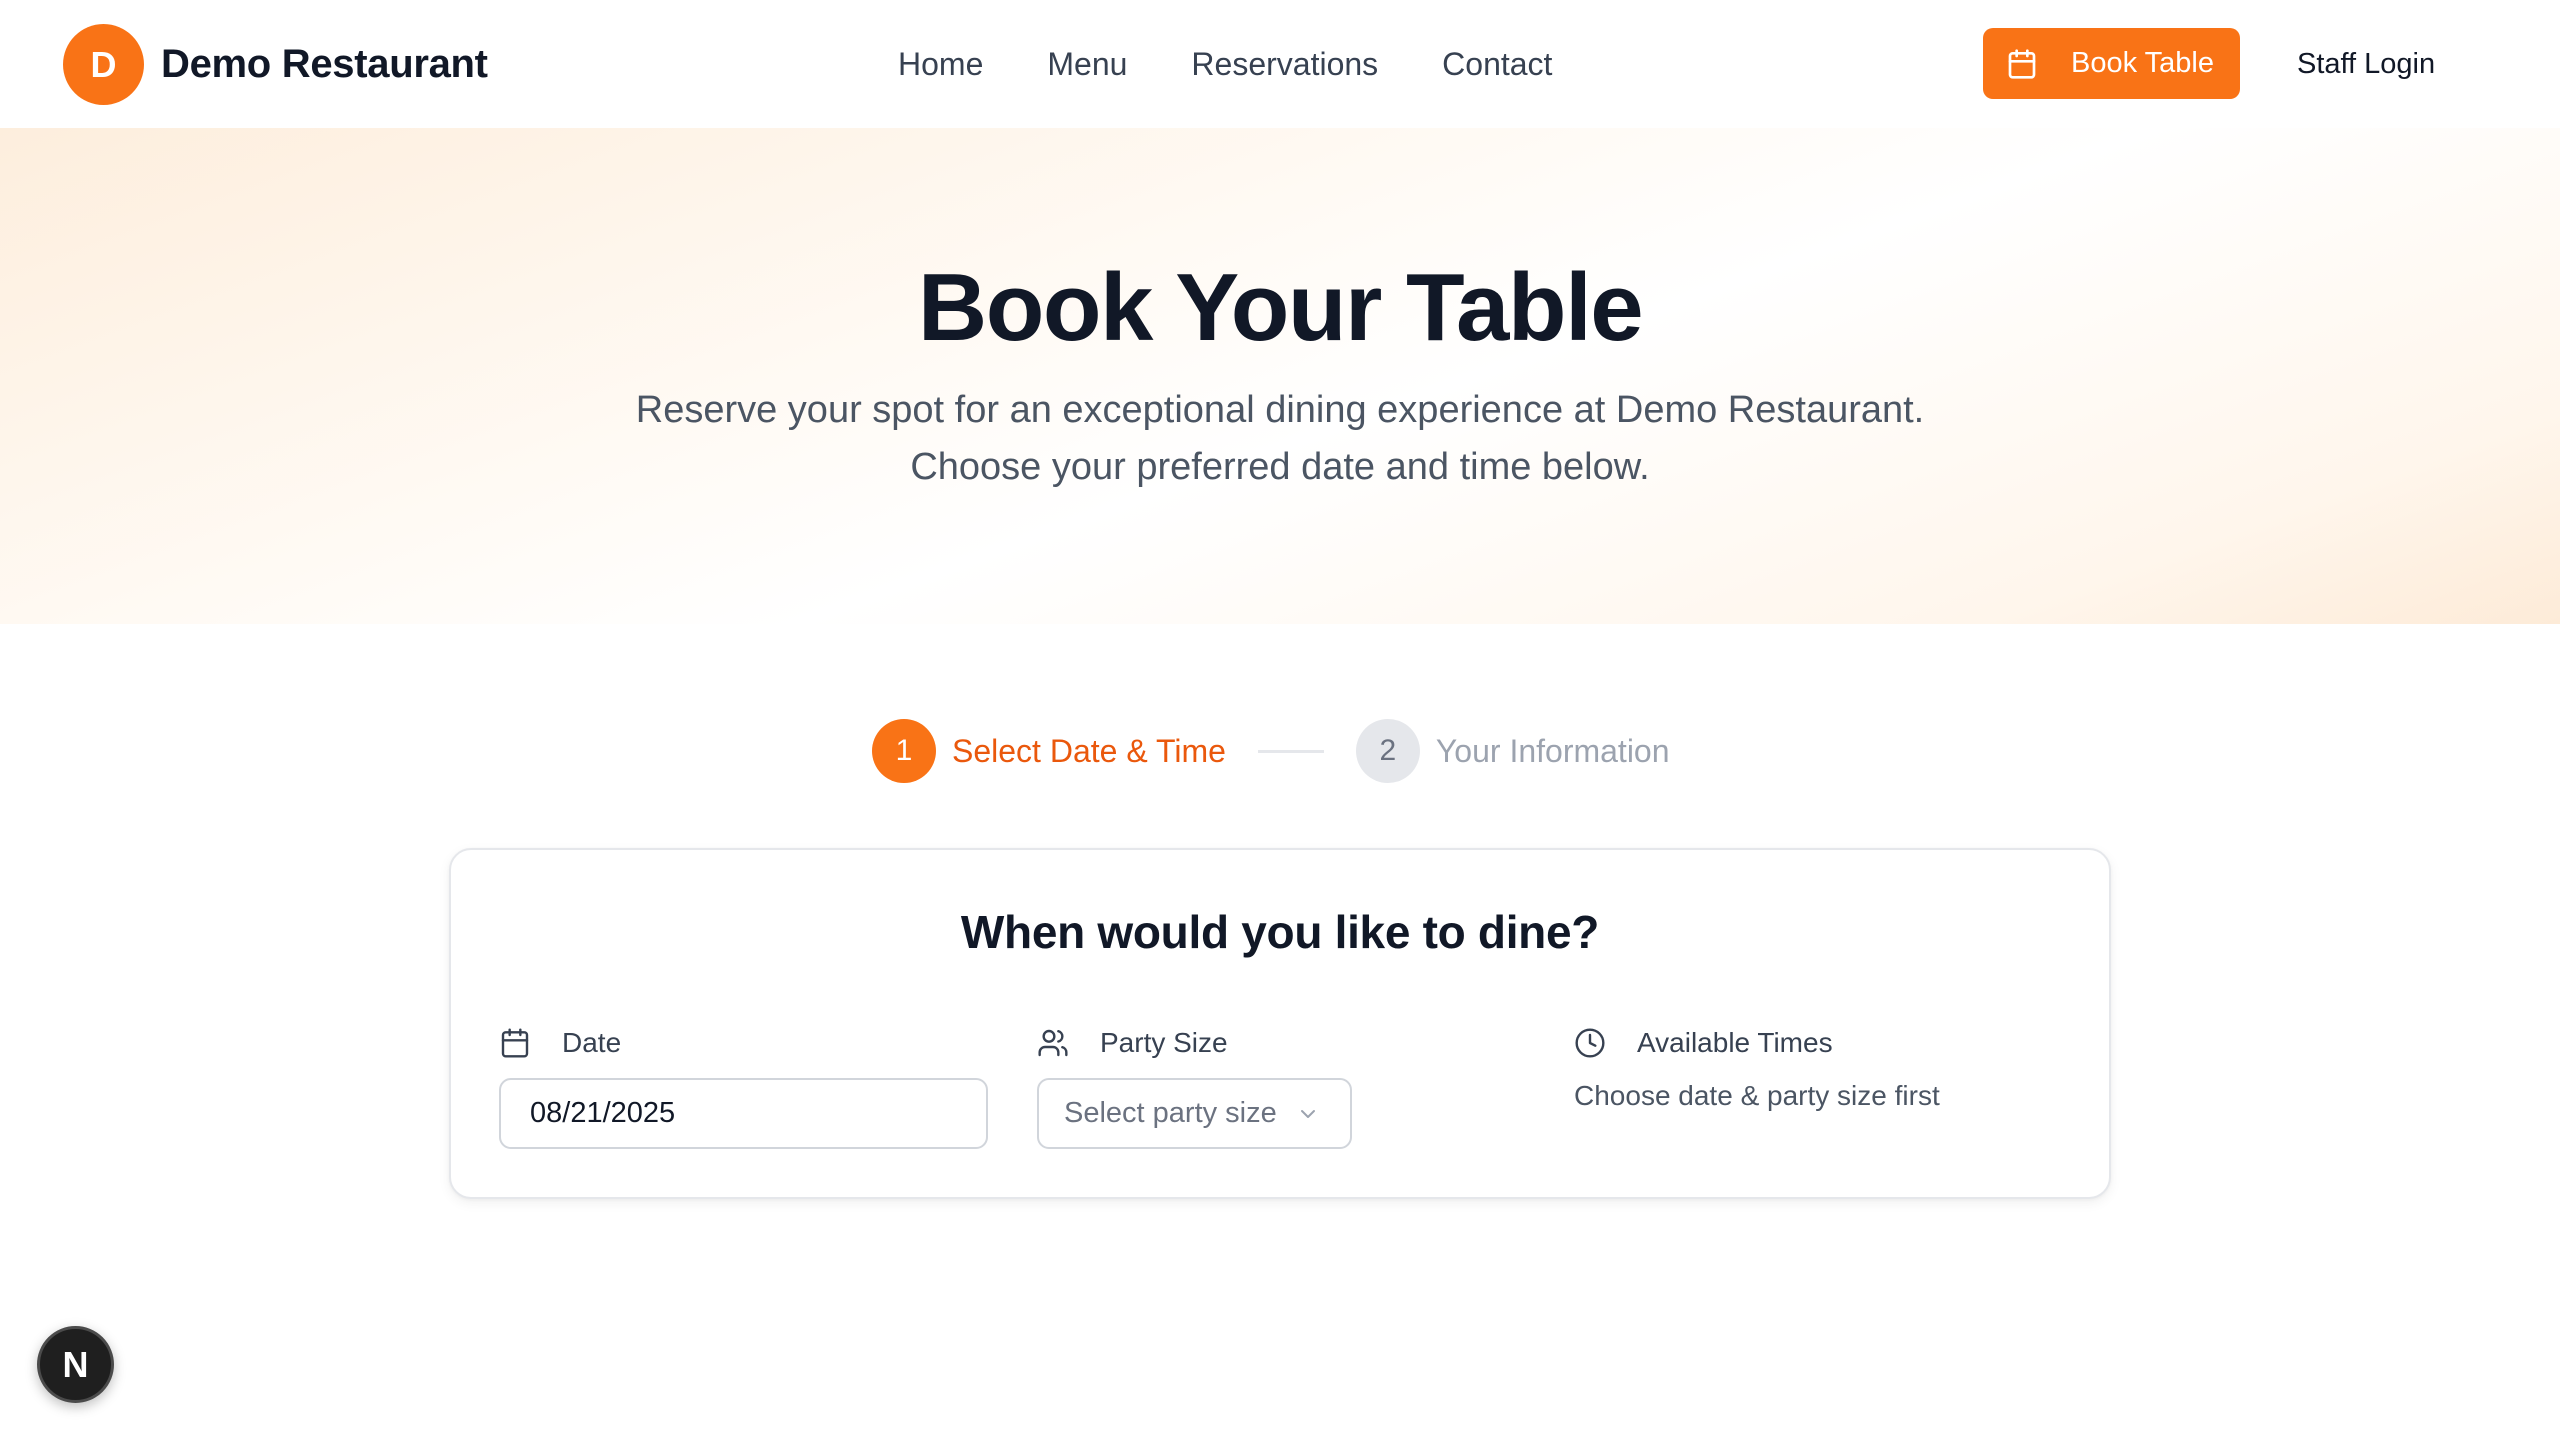  Describe the element at coordinates (324, 64) in the screenshot. I see `brand-name: Demo Restaurant` at that location.